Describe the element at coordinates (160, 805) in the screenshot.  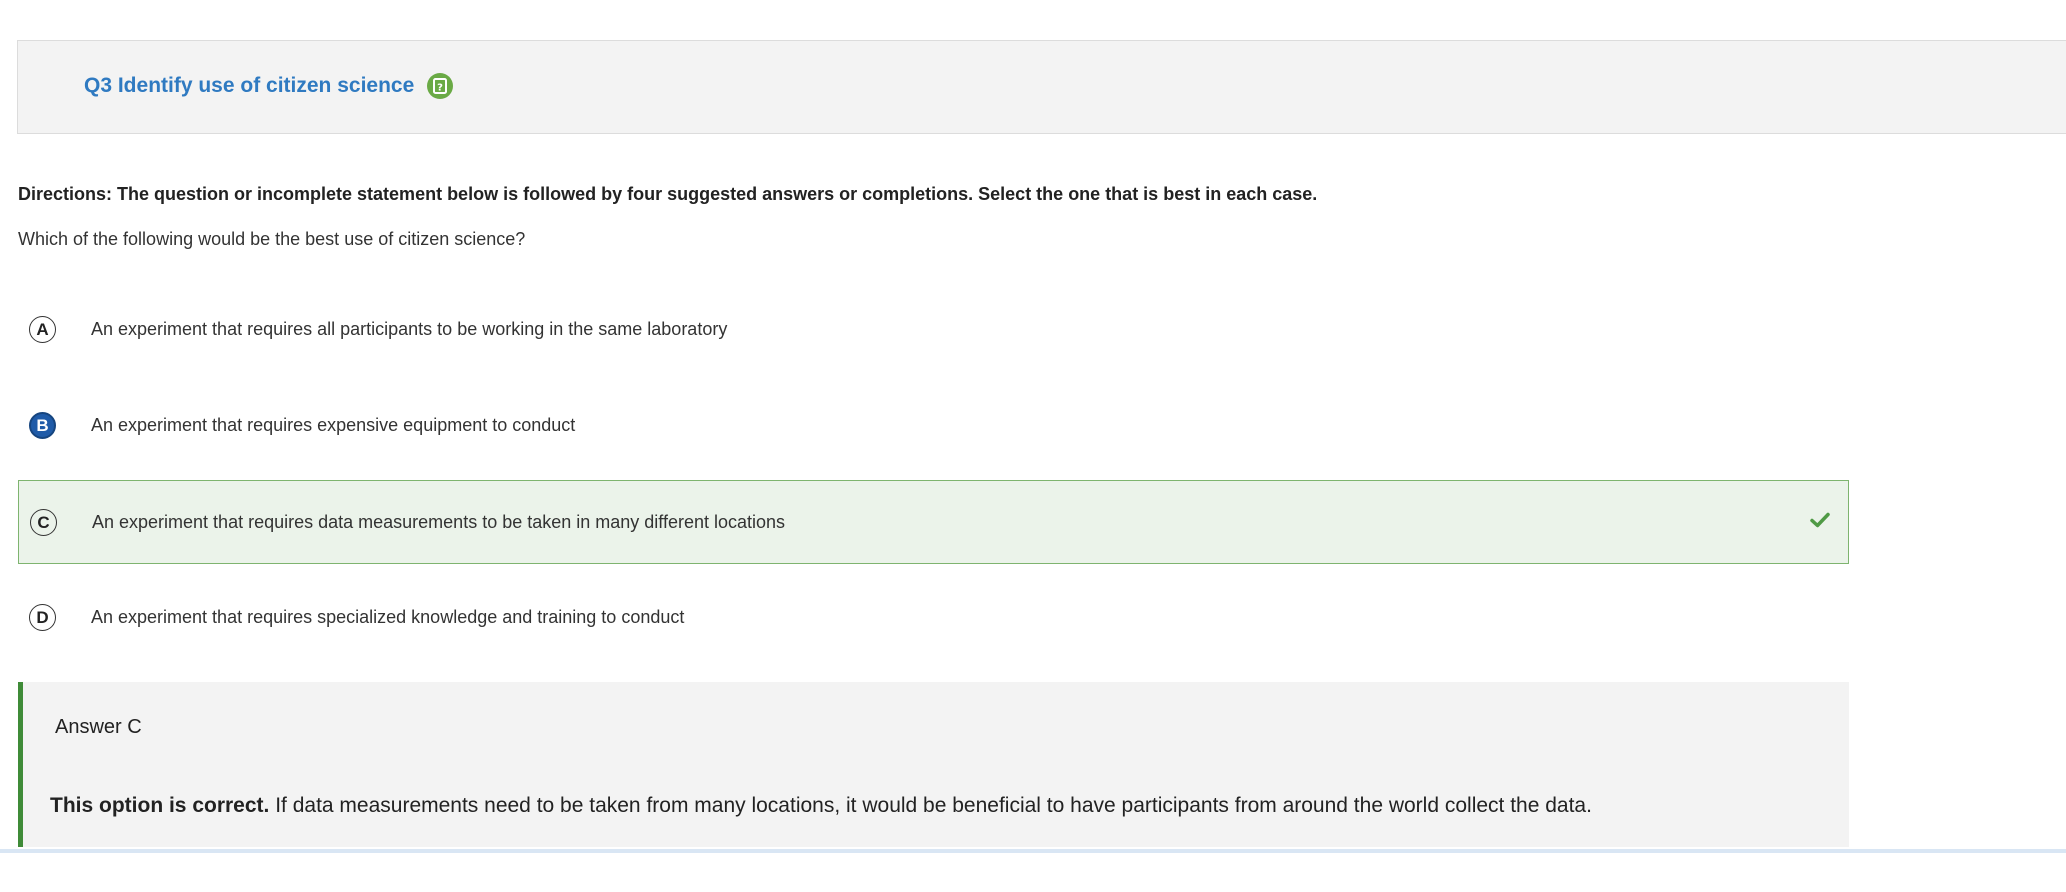
I see `answer-verdict: This option is correct.` at that location.